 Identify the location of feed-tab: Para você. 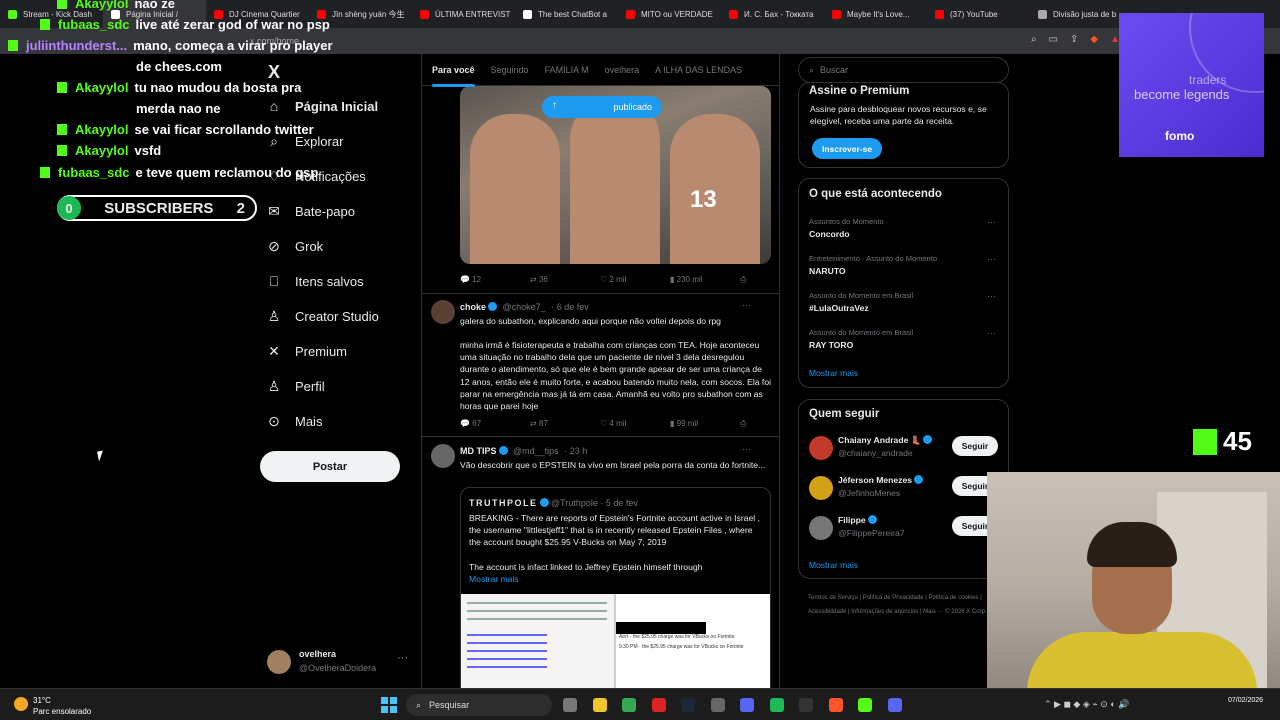
(453, 76).